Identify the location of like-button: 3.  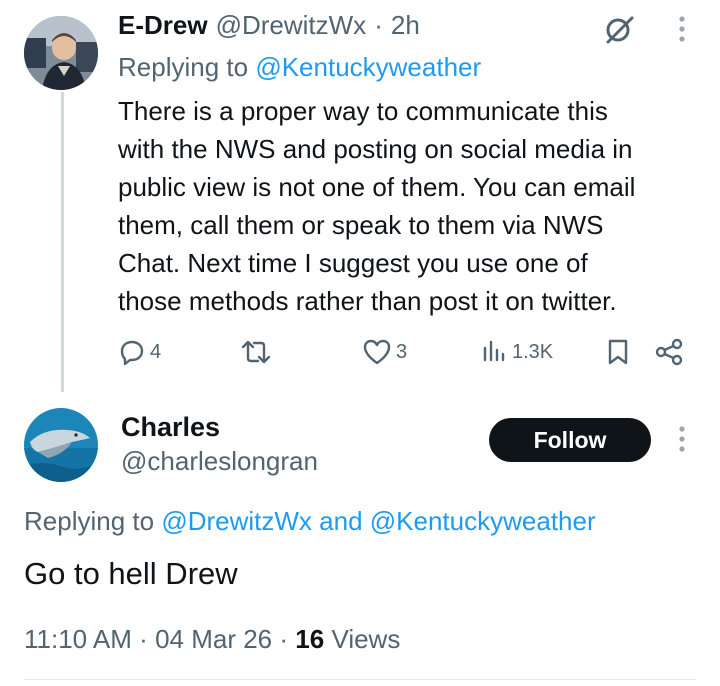
(384, 352).